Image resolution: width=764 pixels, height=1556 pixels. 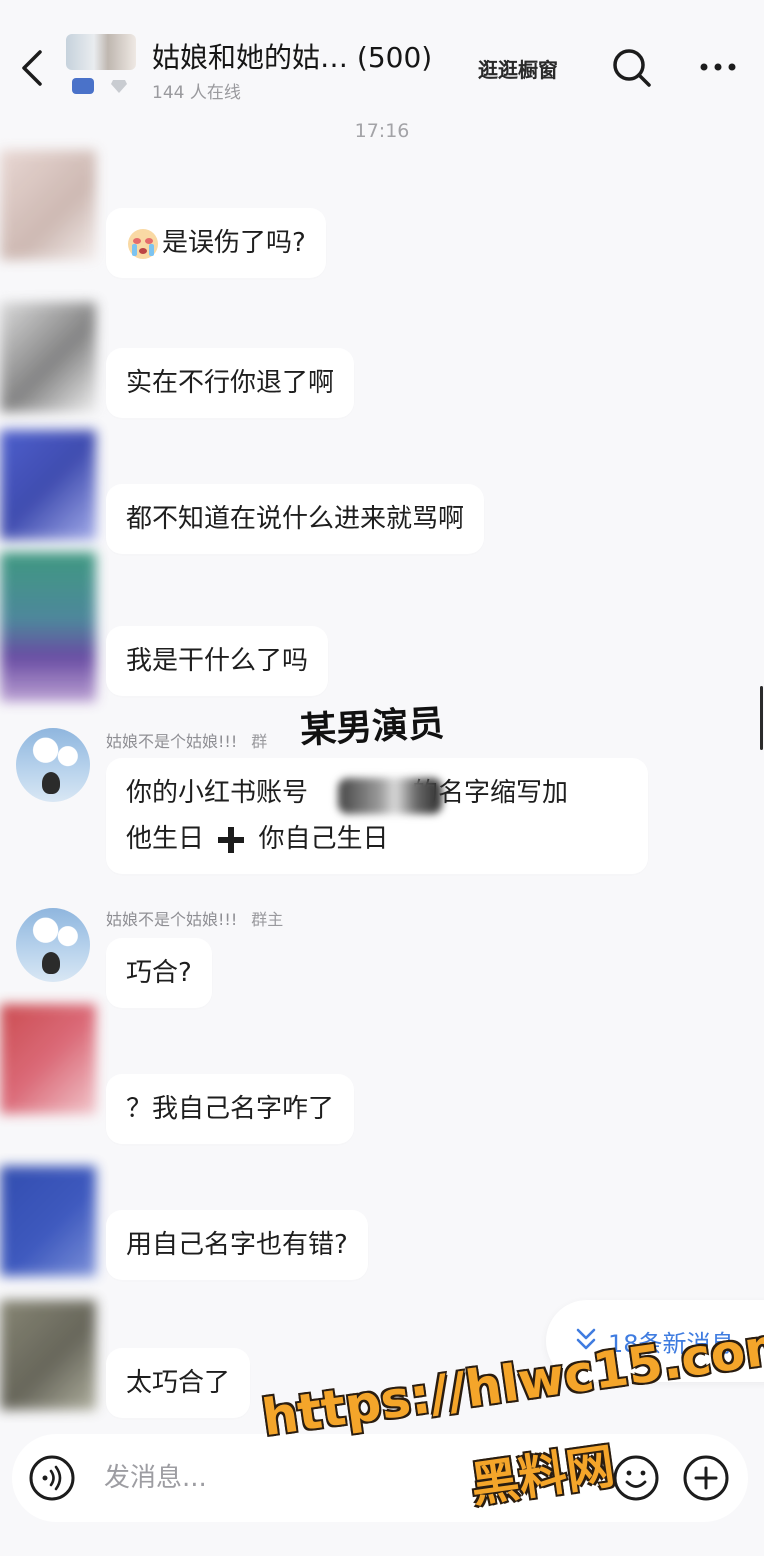 What do you see at coordinates (382, 1075) in the screenshot?
I see `message-row: ？我自己名字咋了` at bounding box center [382, 1075].